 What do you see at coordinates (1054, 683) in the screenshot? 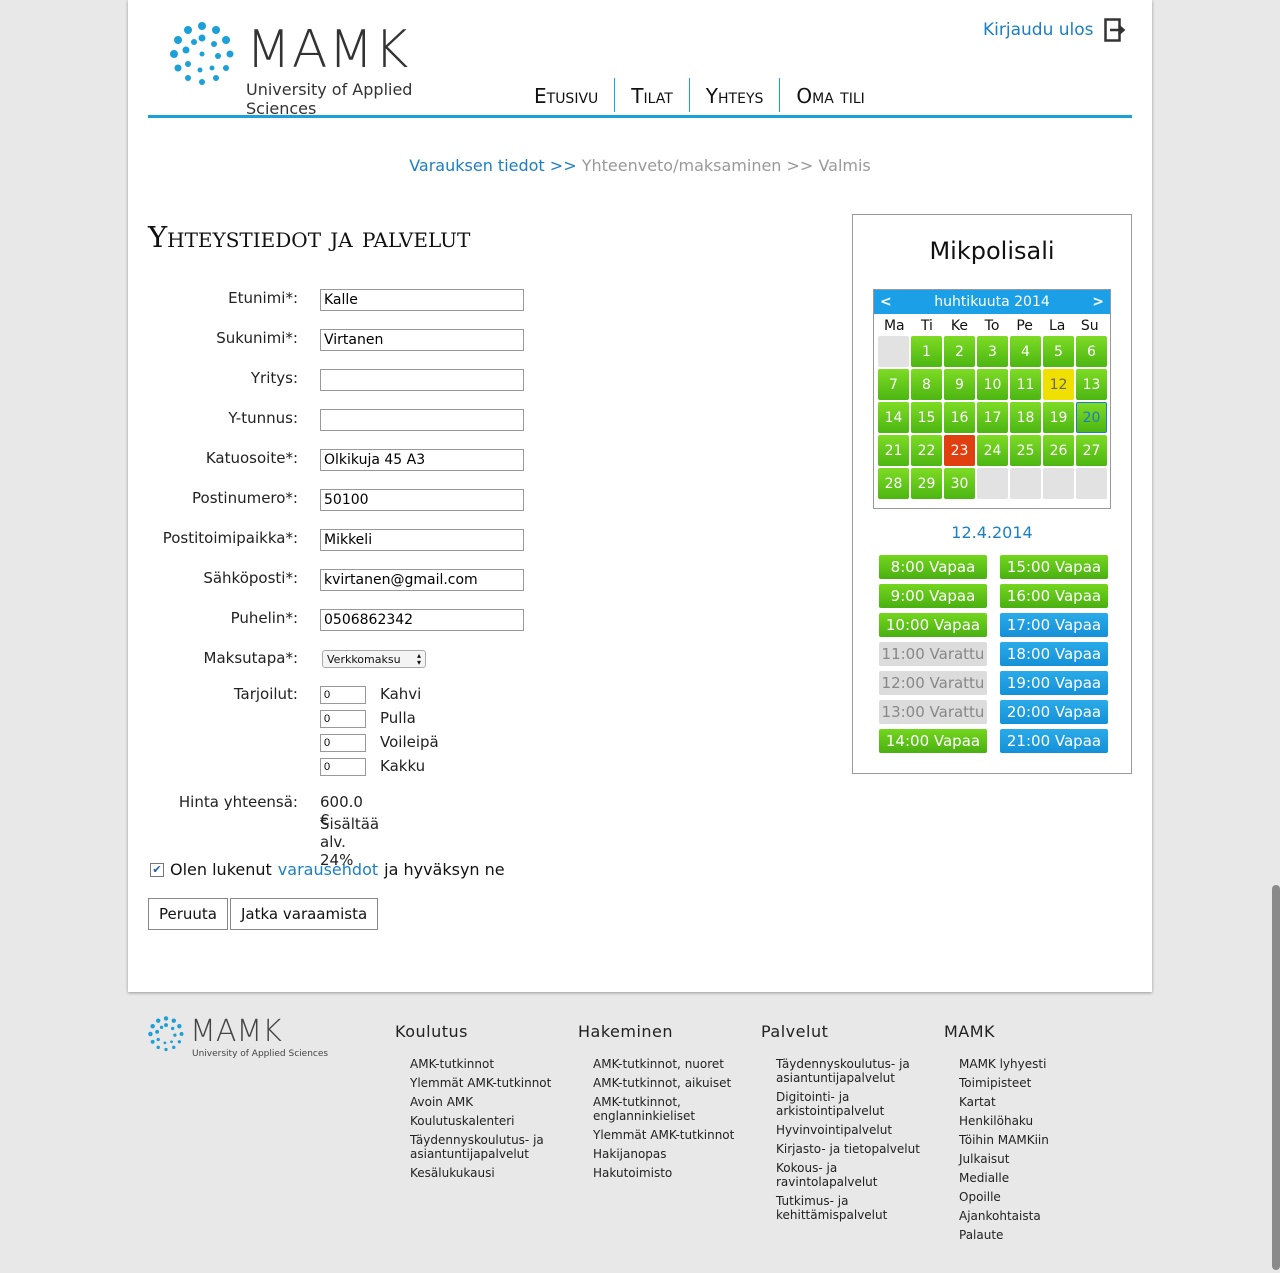
I see `time-slot-free: 19:00 Vapaa` at bounding box center [1054, 683].